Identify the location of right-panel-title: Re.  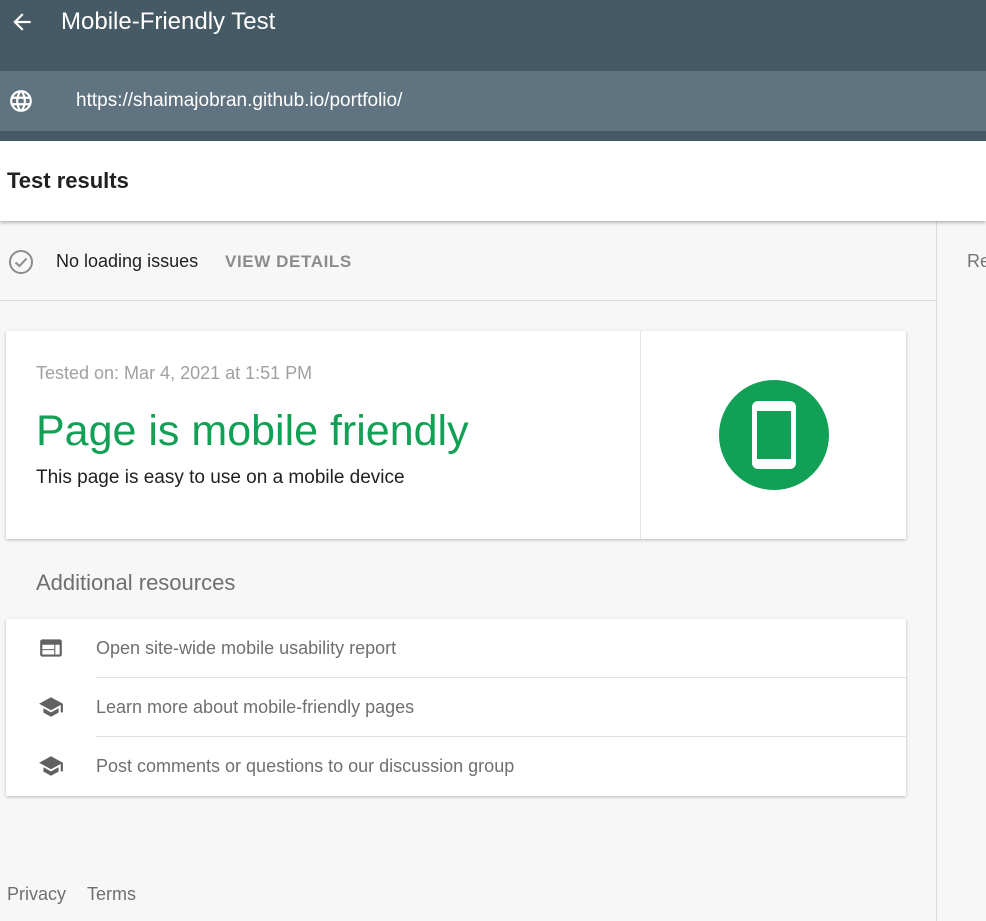
(976, 261).